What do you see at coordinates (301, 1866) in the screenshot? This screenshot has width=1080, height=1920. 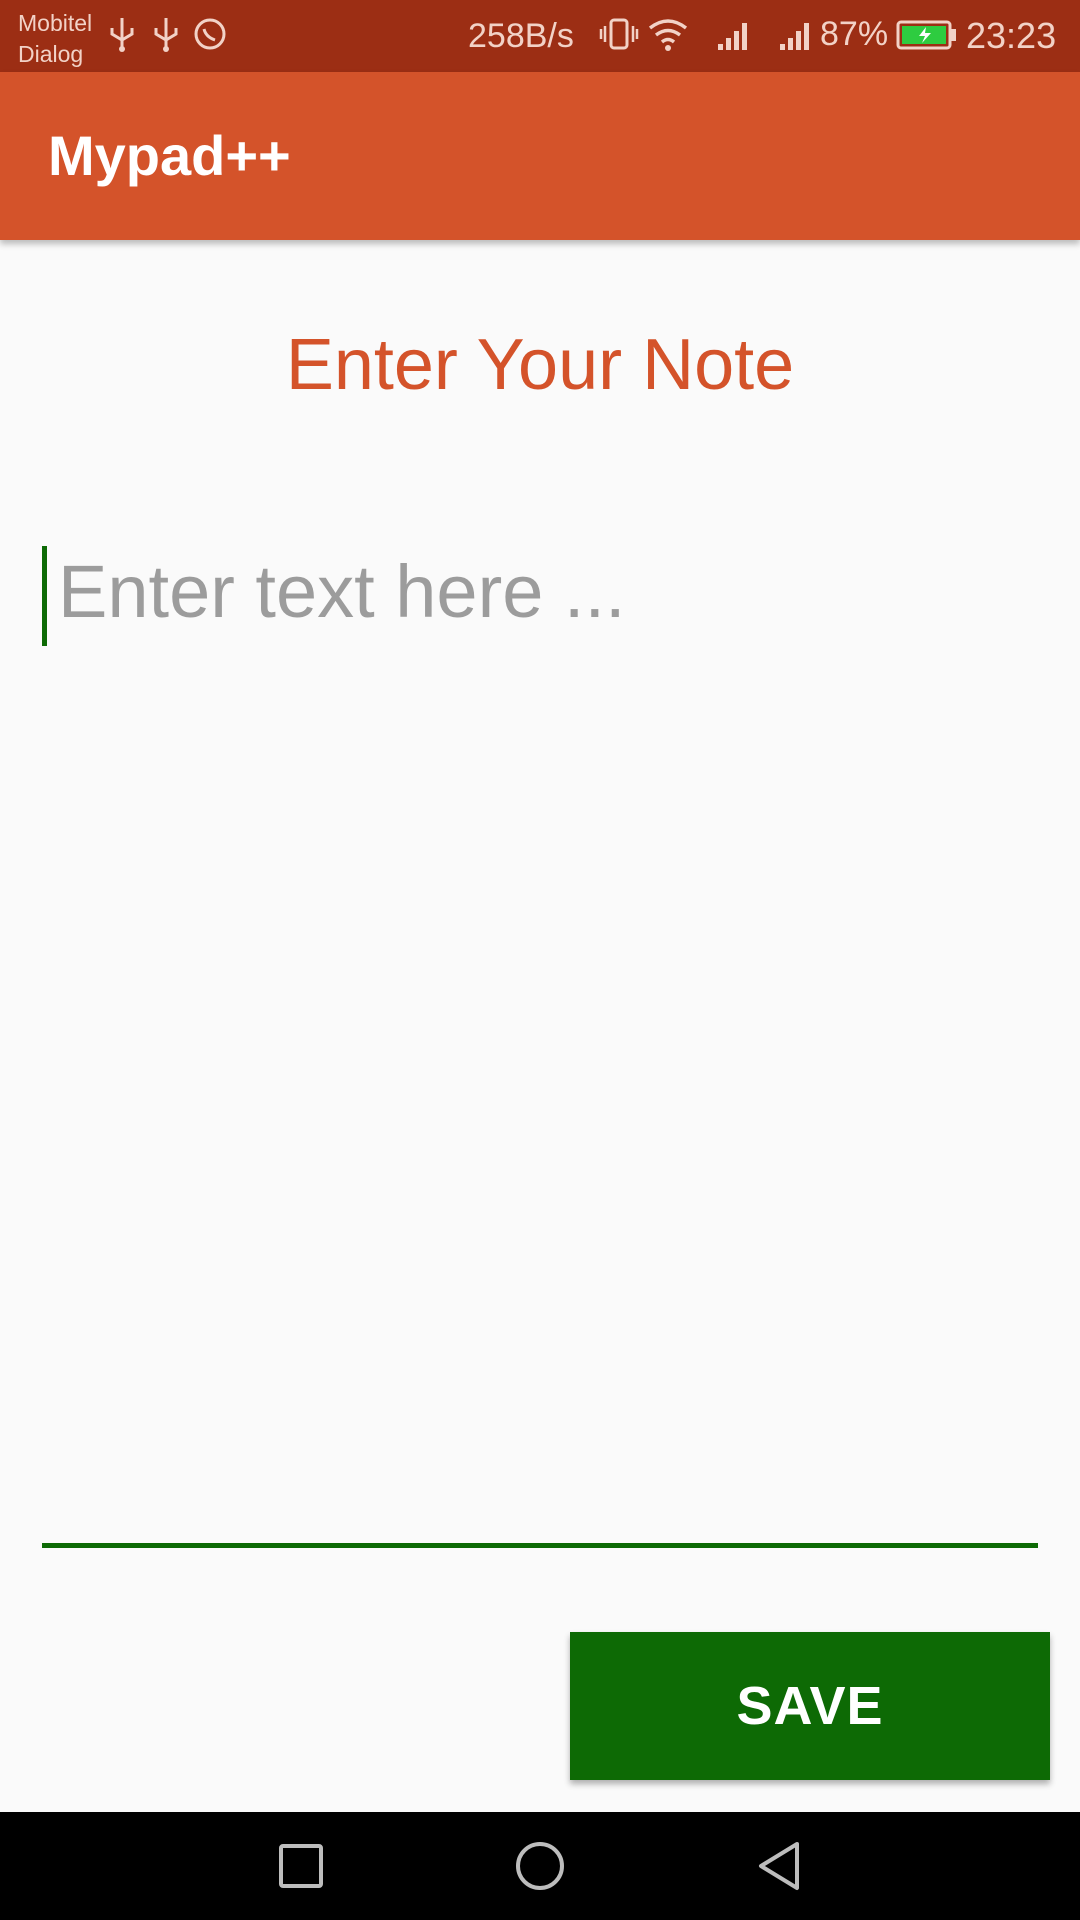 I see `recents-icon` at bounding box center [301, 1866].